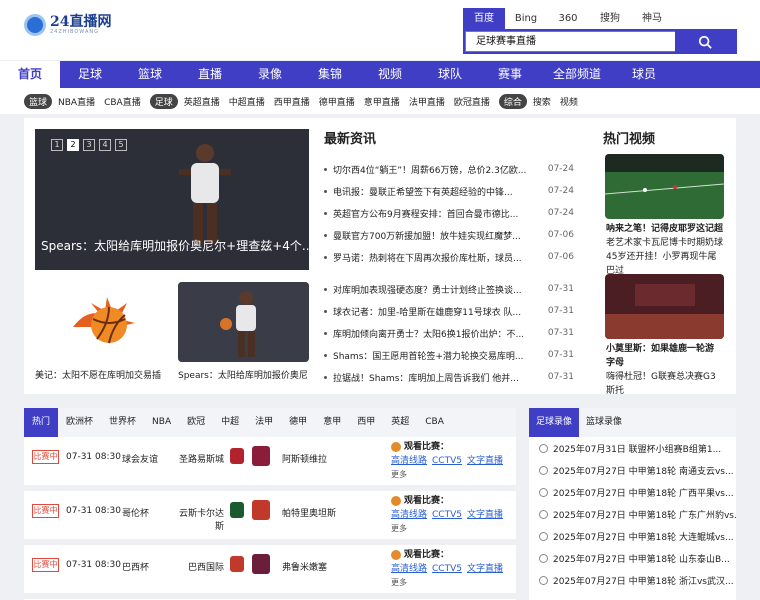 The image size is (760, 600). I want to click on nav-item: 篮球, so click(150, 74).